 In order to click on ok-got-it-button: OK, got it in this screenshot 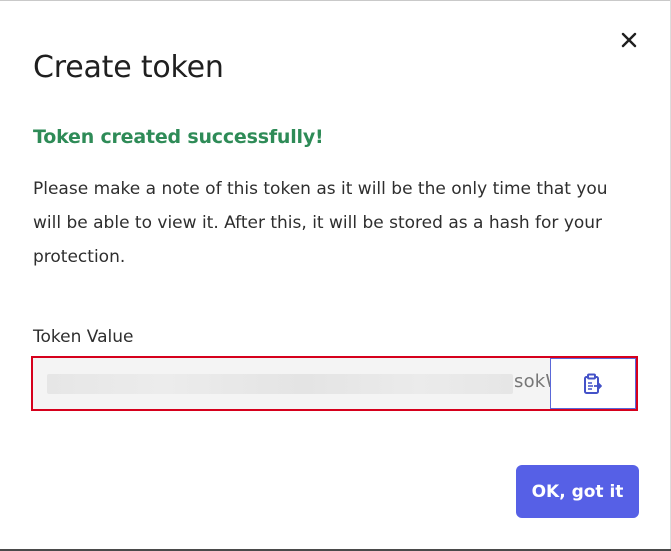, I will do `click(577, 491)`.